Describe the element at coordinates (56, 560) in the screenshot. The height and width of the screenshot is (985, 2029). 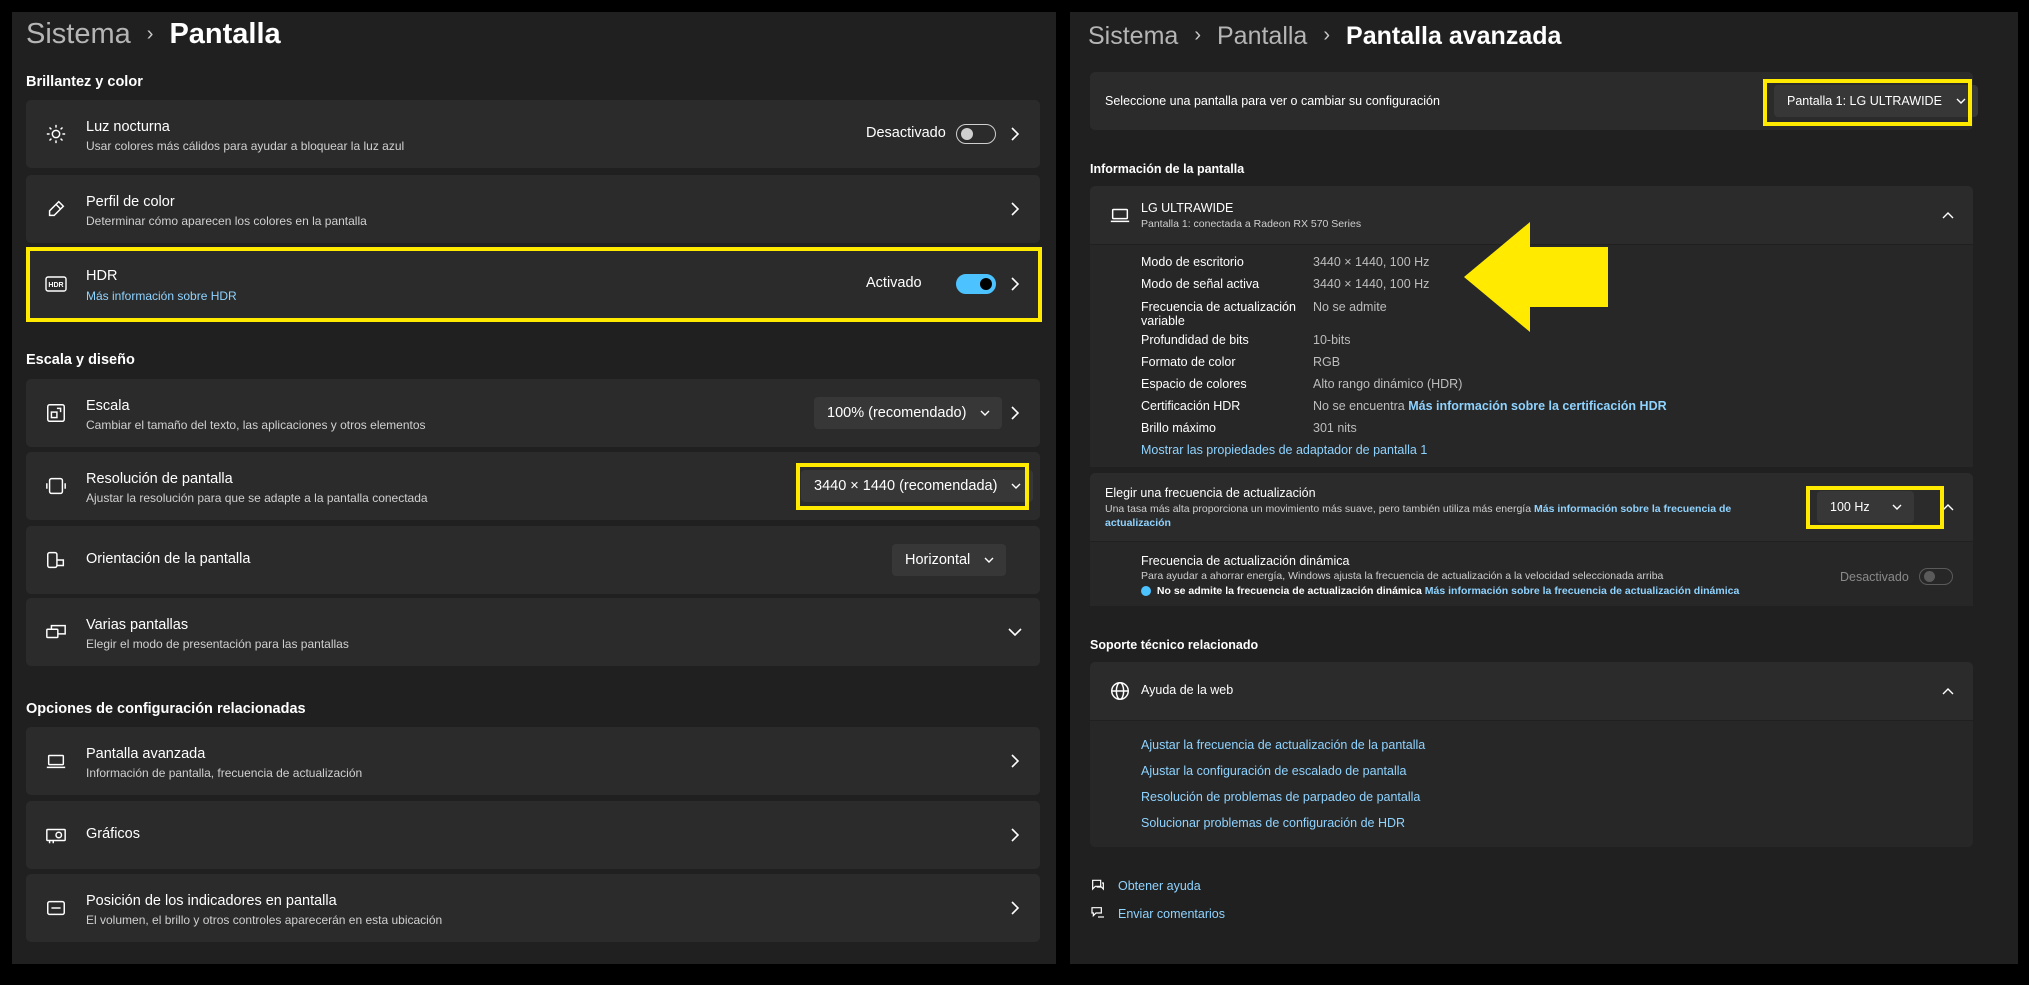
I see `orientation-icon` at that location.